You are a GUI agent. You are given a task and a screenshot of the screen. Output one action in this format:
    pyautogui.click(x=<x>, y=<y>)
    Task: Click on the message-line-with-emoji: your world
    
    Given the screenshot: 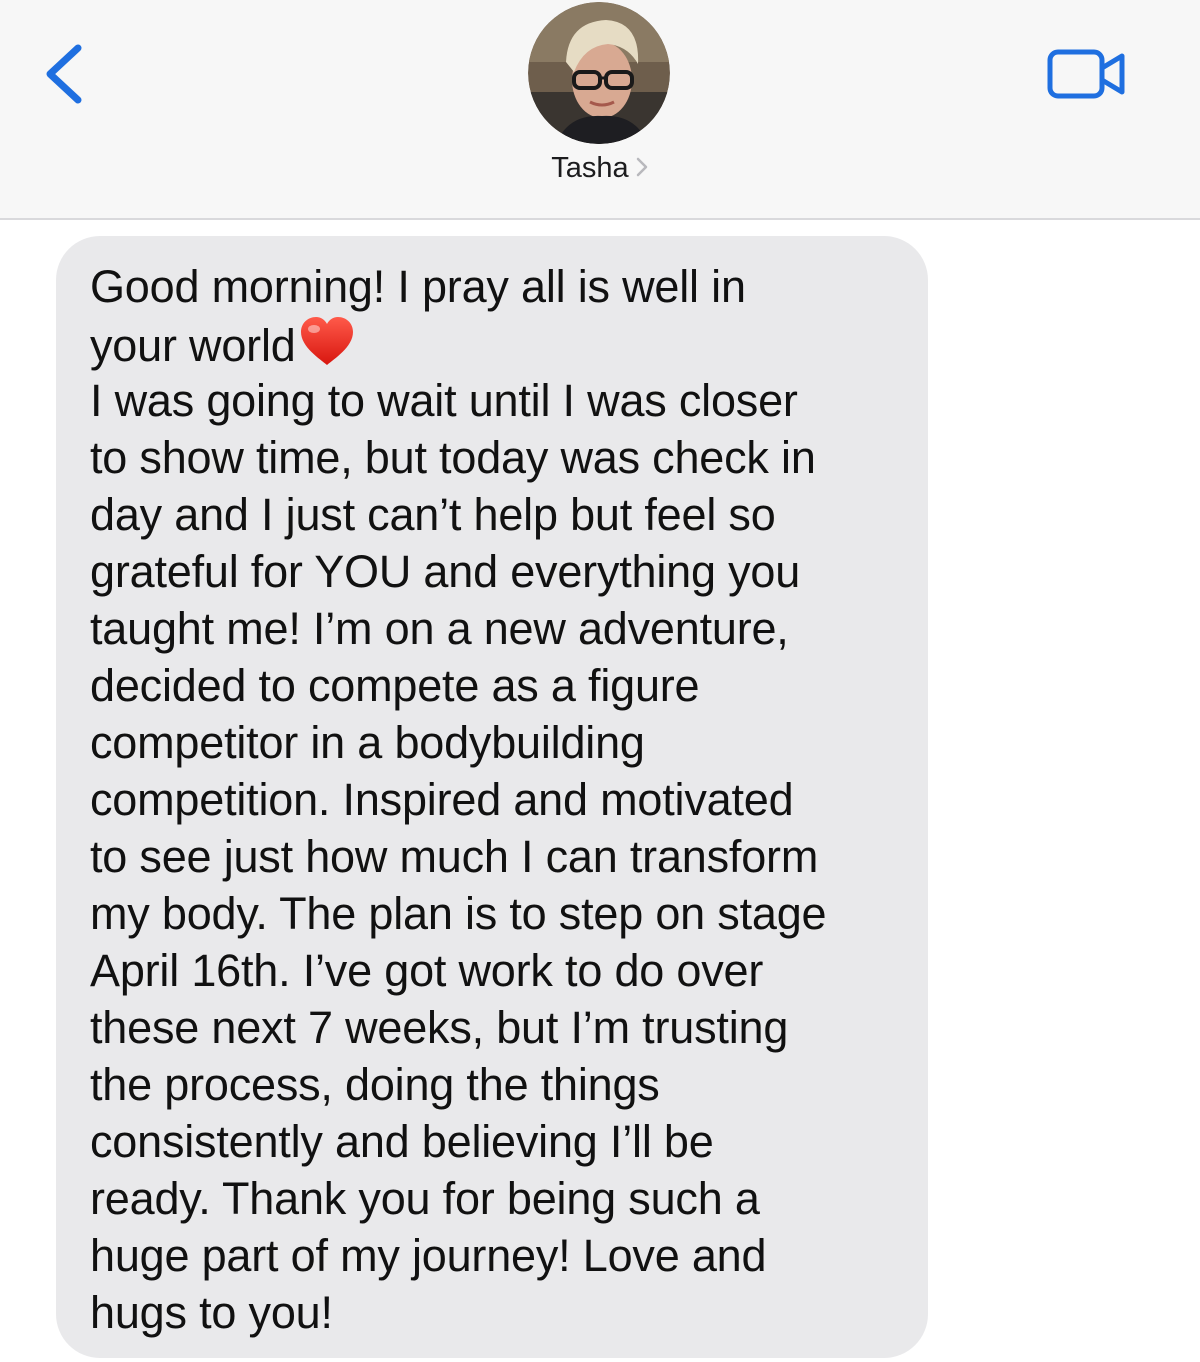 What is the action you would take?
    pyautogui.click(x=495, y=343)
    